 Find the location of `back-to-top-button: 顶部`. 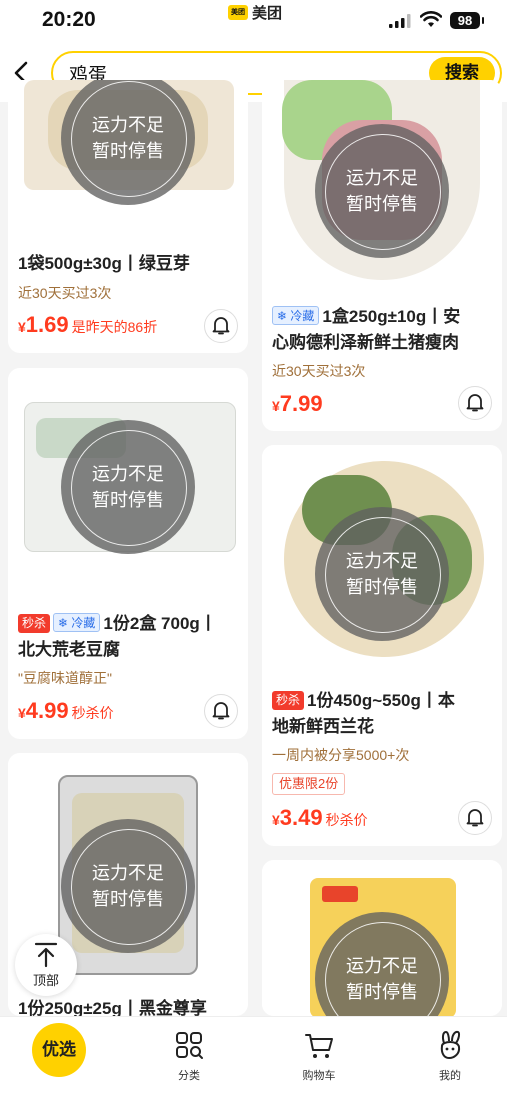

back-to-top-button: 顶部 is located at coordinates (46, 965).